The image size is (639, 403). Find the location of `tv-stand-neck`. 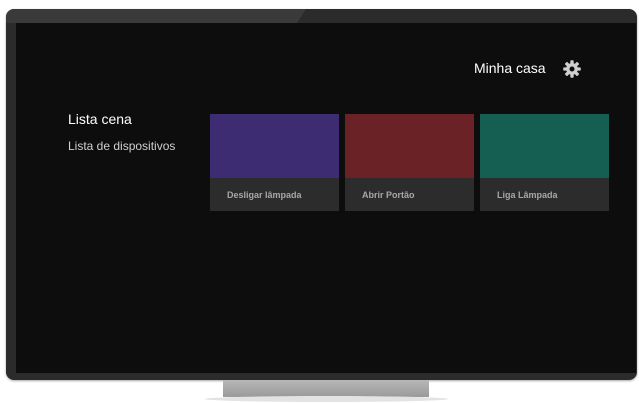

tv-stand-neck is located at coordinates (326, 388).